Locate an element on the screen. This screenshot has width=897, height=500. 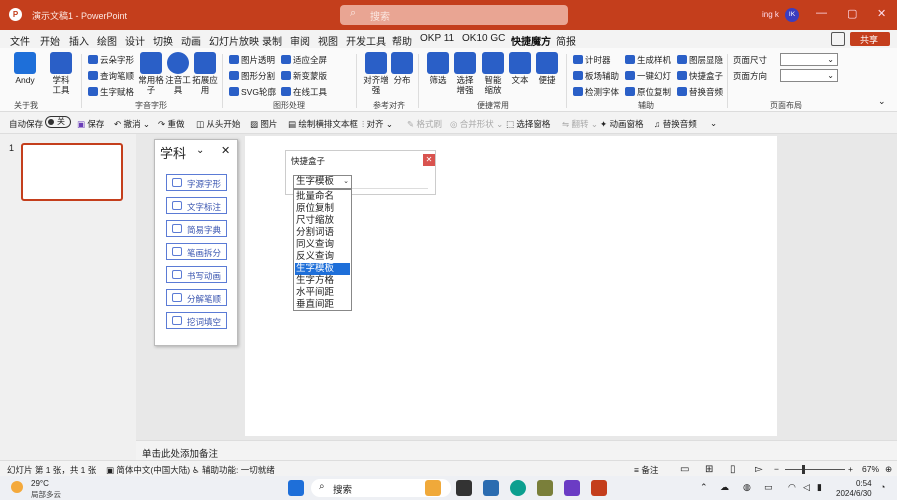
draw-textbox-button: ▤ 绘制横排文本框 is located at coordinates (323, 124).